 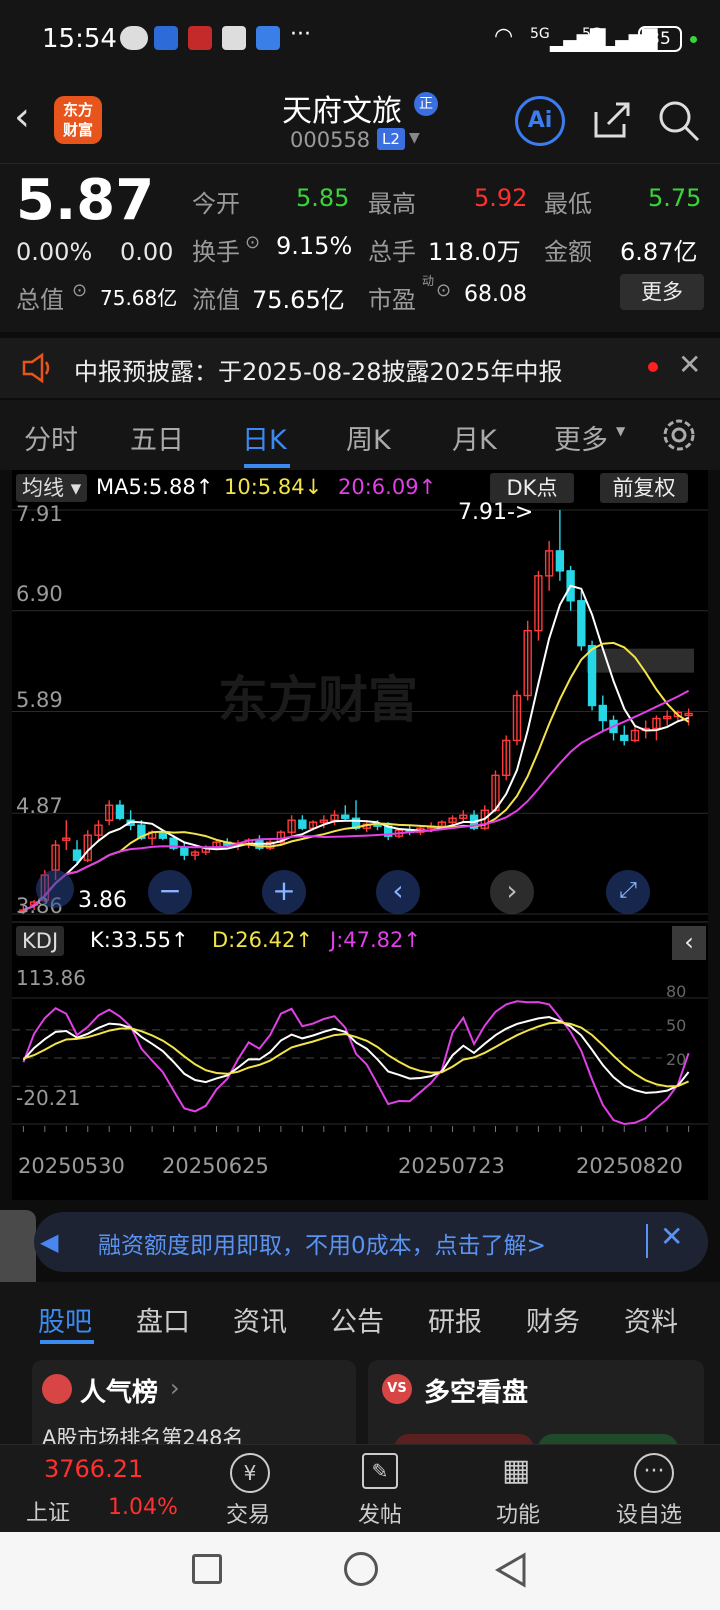 I want to click on bear-bar, so click(x=608, y=1439).